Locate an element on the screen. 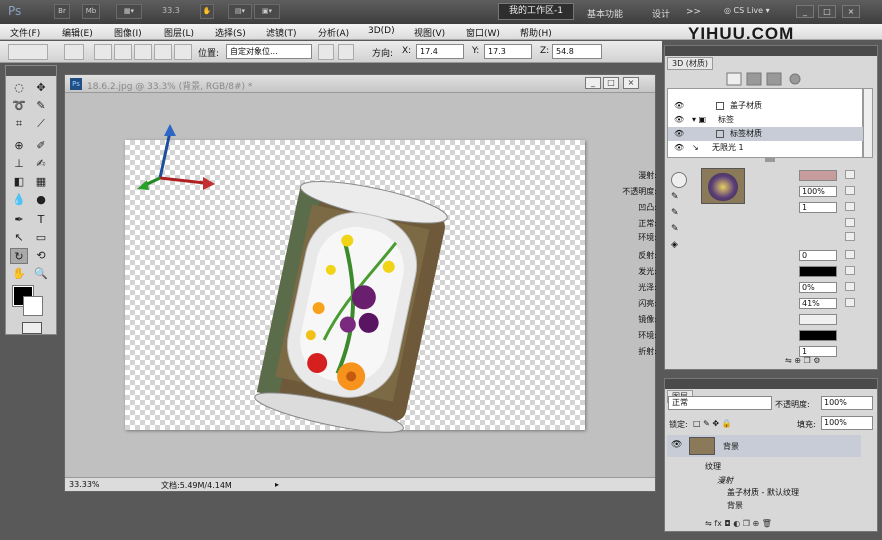  layer-row-background: 👁 背景 is located at coordinates (764, 446).